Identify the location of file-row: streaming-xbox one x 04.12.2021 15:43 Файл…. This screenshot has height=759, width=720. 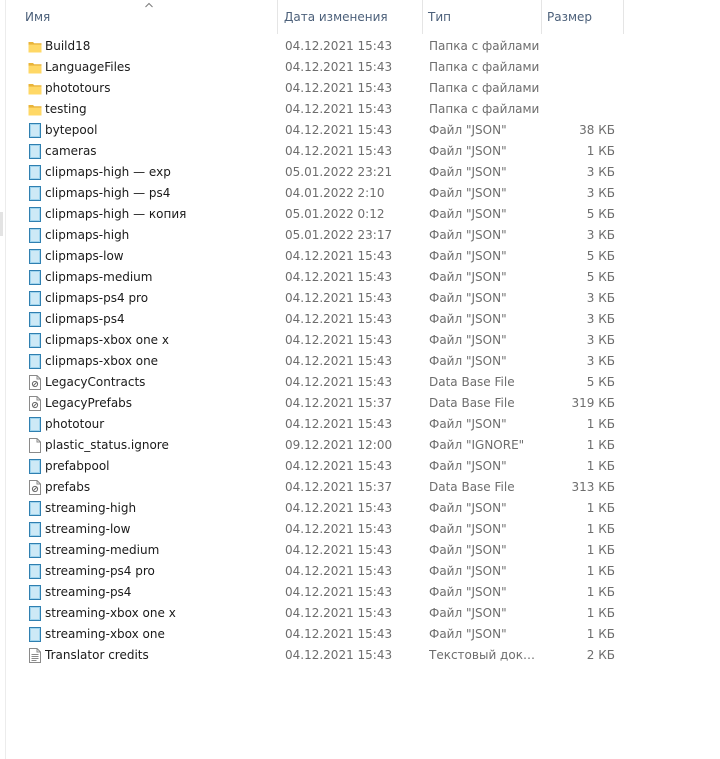
(322, 613).